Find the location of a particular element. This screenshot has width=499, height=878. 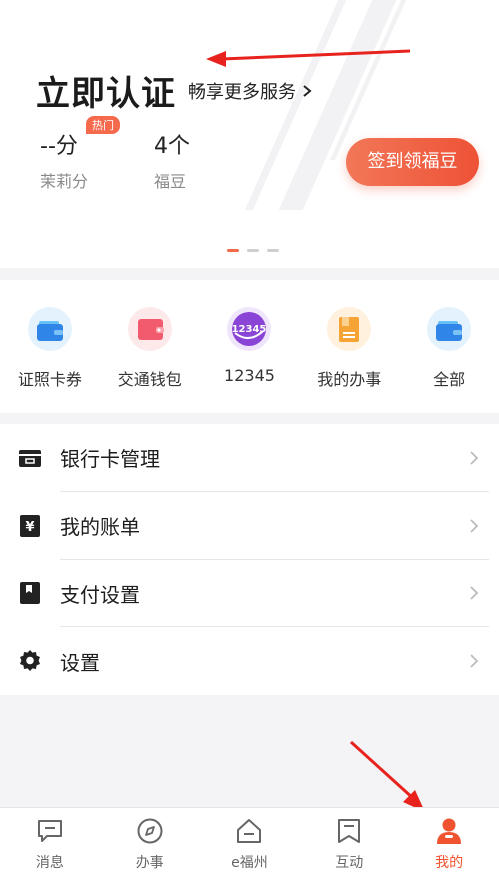

signin-button: 签到领福豆 is located at coordinates (412, 162).